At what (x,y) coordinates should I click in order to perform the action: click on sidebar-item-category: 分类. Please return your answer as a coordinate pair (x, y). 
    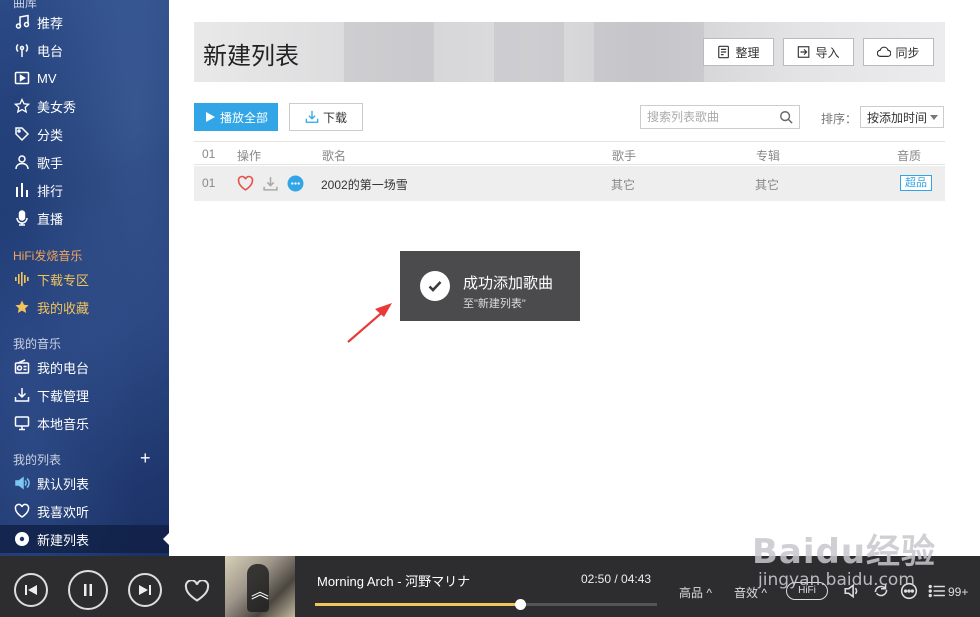
    Looking at the image, I should click on (84, 134).